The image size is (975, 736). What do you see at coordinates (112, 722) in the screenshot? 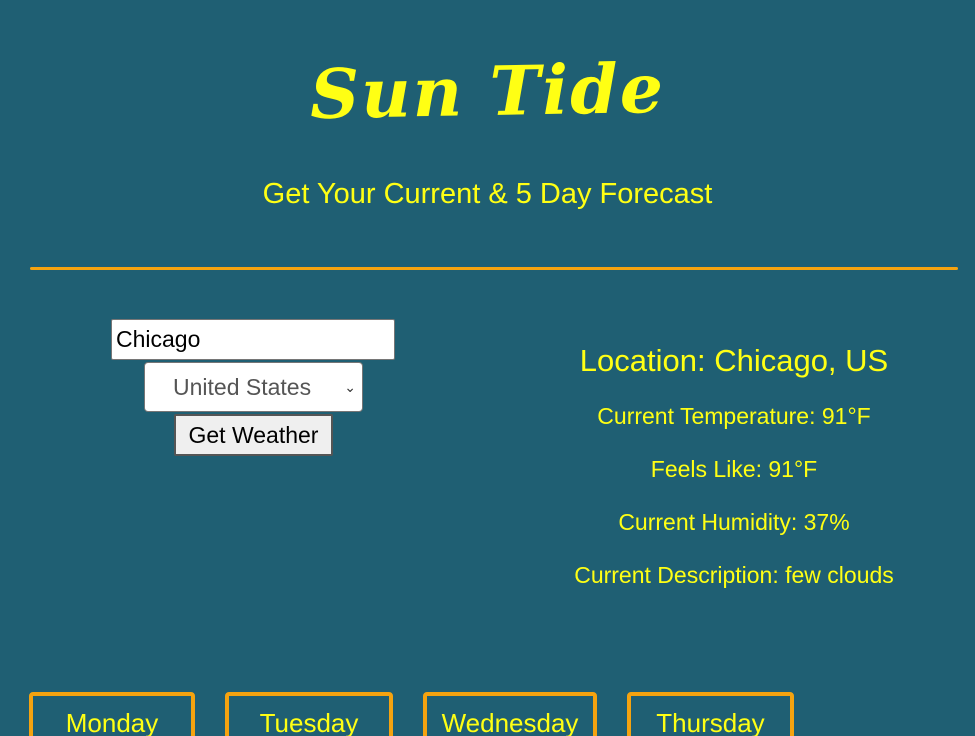
I see `forecast-day-label: Monday` at bounding box center [112, 722].